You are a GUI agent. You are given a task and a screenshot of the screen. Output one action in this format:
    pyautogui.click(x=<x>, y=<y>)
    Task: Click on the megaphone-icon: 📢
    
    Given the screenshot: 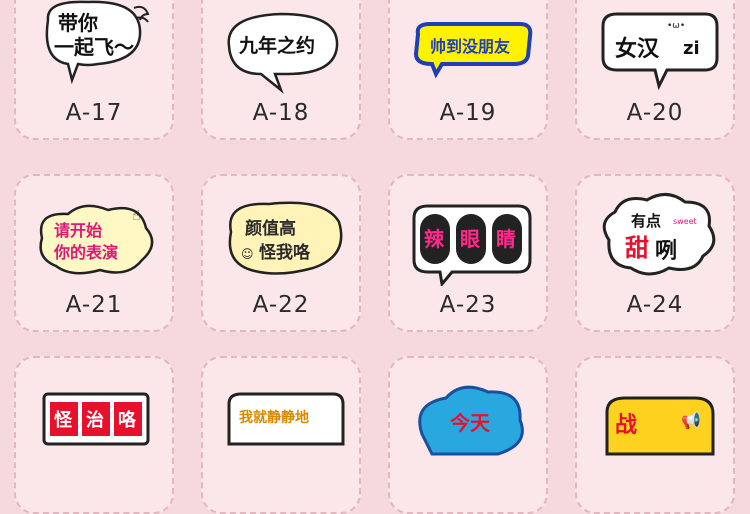 What is the action you would take?
    pyautogui.click(x=691, y=420)
    